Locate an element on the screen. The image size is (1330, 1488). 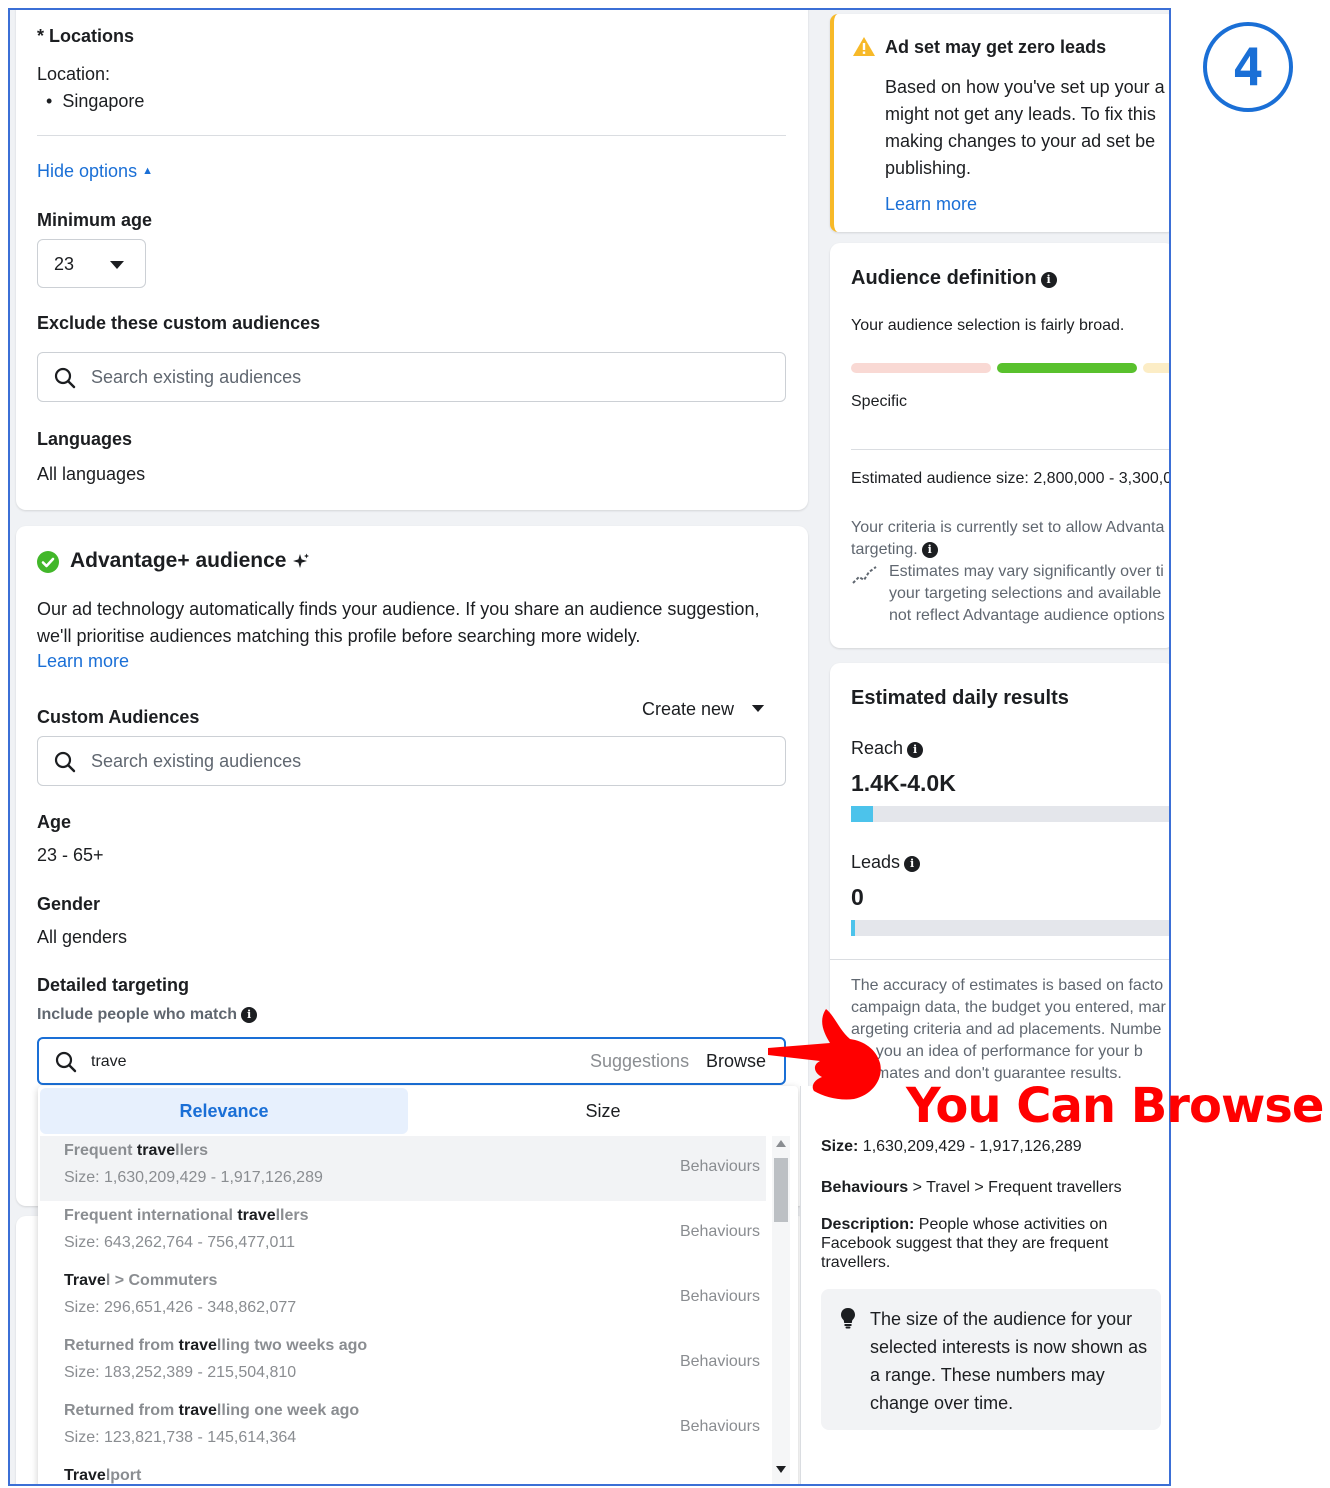
sparkle-icon is located at coordinates (301, 560).